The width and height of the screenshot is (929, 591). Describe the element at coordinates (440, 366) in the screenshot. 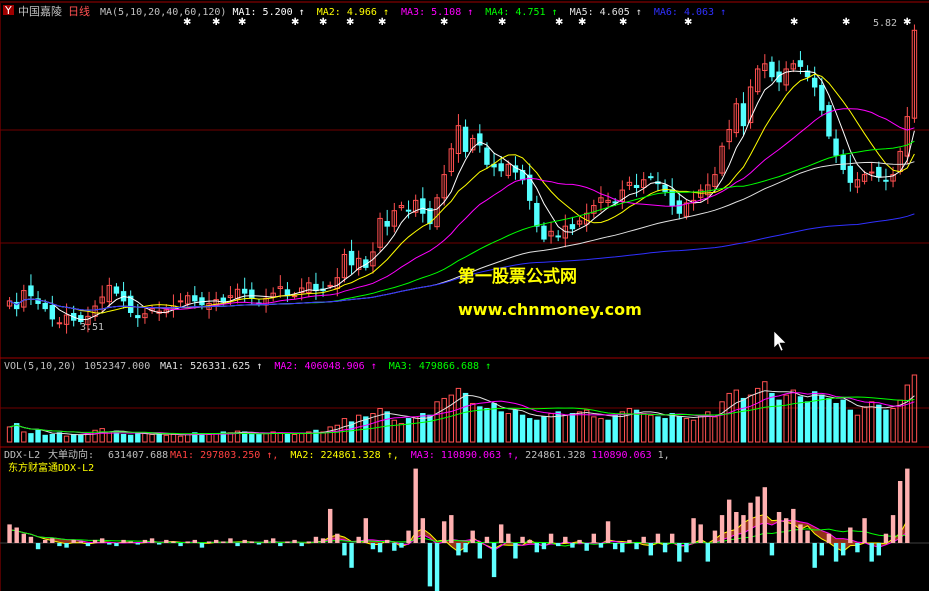

I see `legend-item-3: MA3: 479866.688 ↑` at that location.